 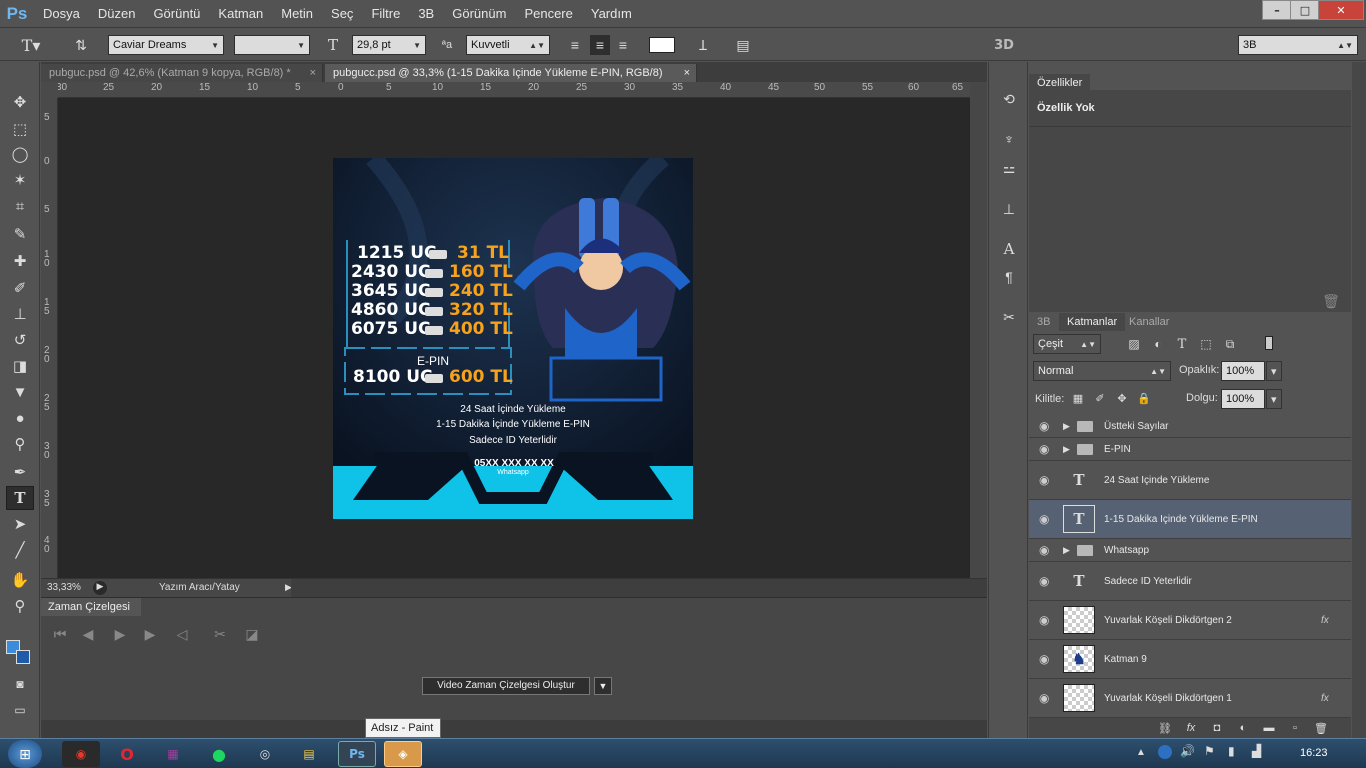 I want to click on ruler-origin, so click(x=49, y=90).